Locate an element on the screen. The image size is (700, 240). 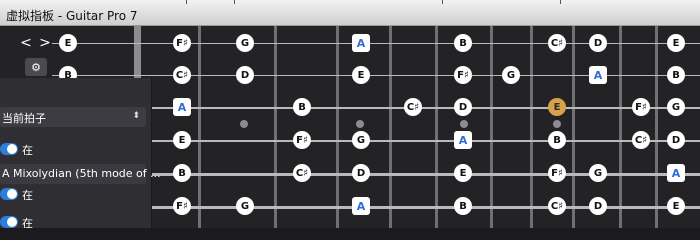
toggle-label-1: 在 is located at coordinates (27, 150).